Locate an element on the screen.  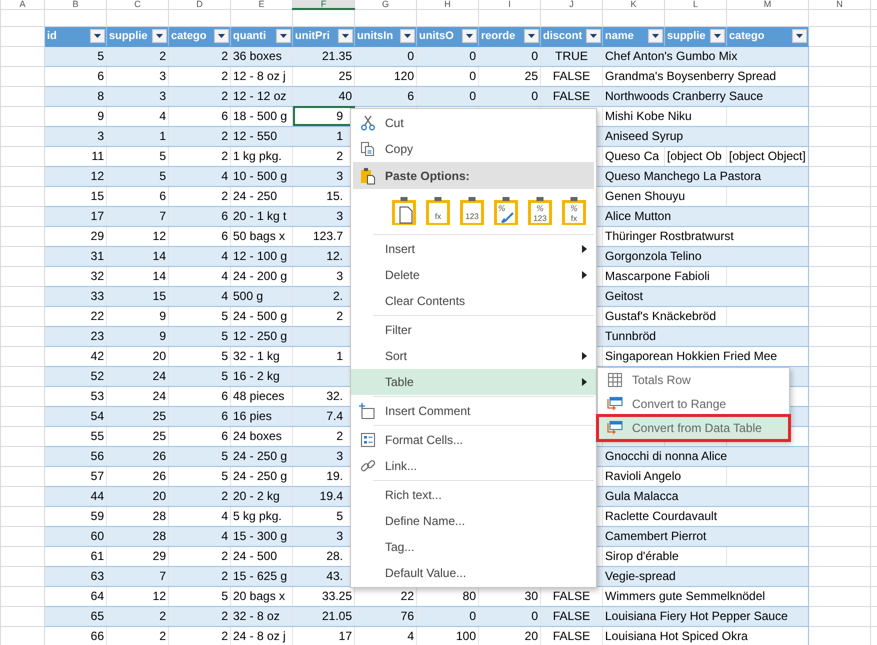
column-letter: E is located at coordinates (261, 4).